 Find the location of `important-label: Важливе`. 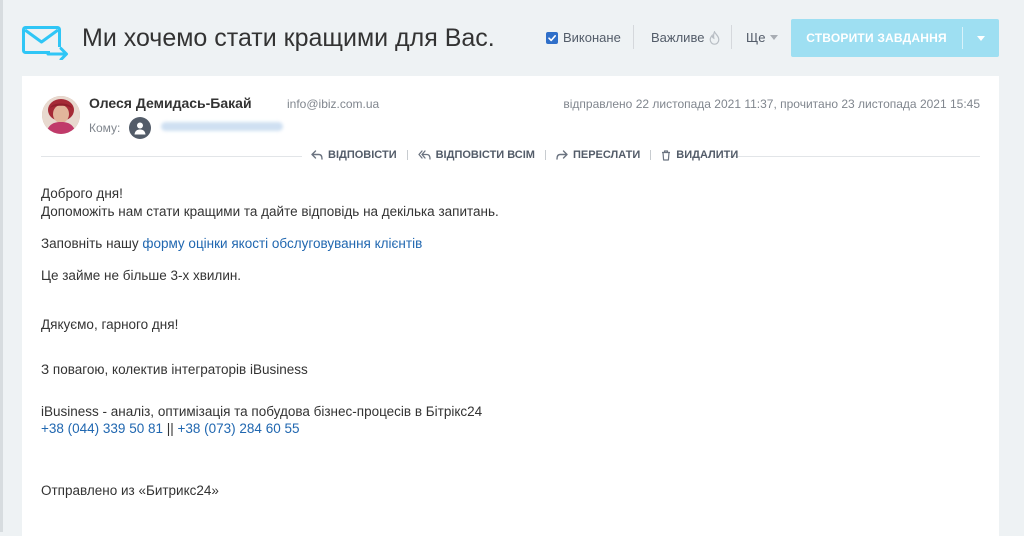

important-label: Важливе is located at coordinates (678, 37).